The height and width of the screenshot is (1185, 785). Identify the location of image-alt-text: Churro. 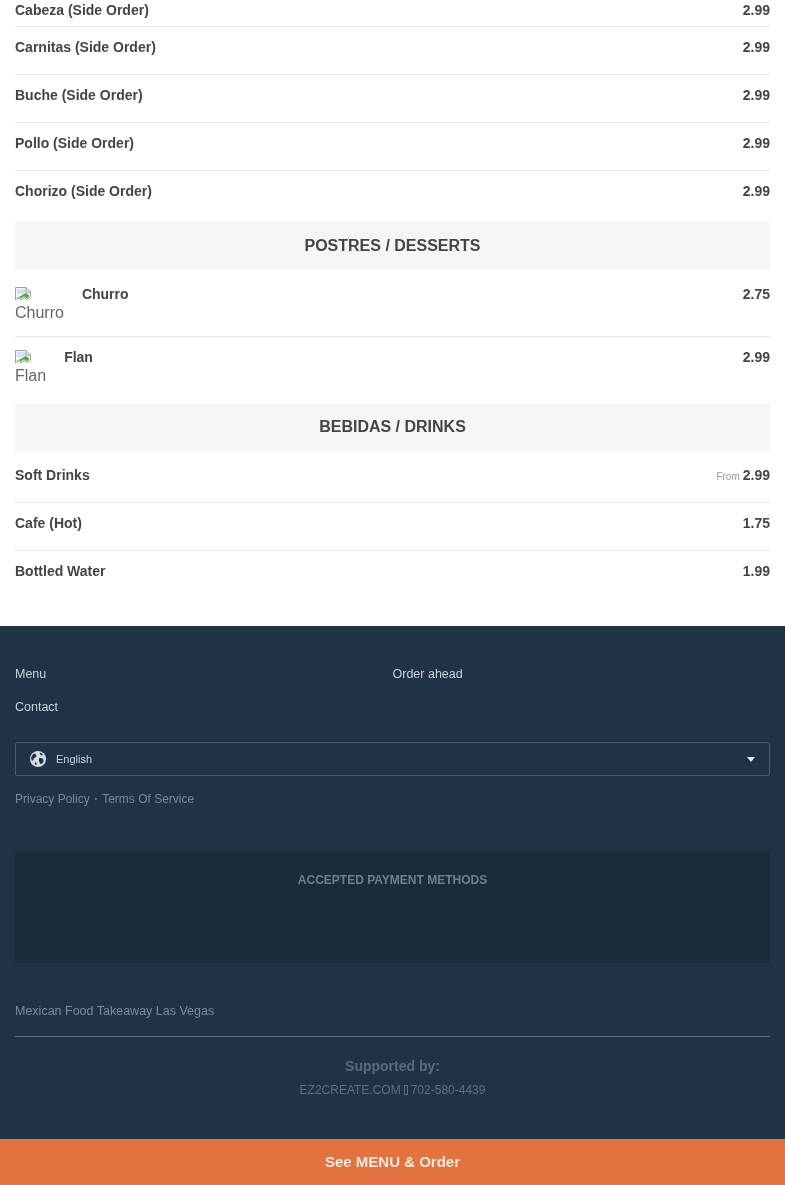
(39, 313).